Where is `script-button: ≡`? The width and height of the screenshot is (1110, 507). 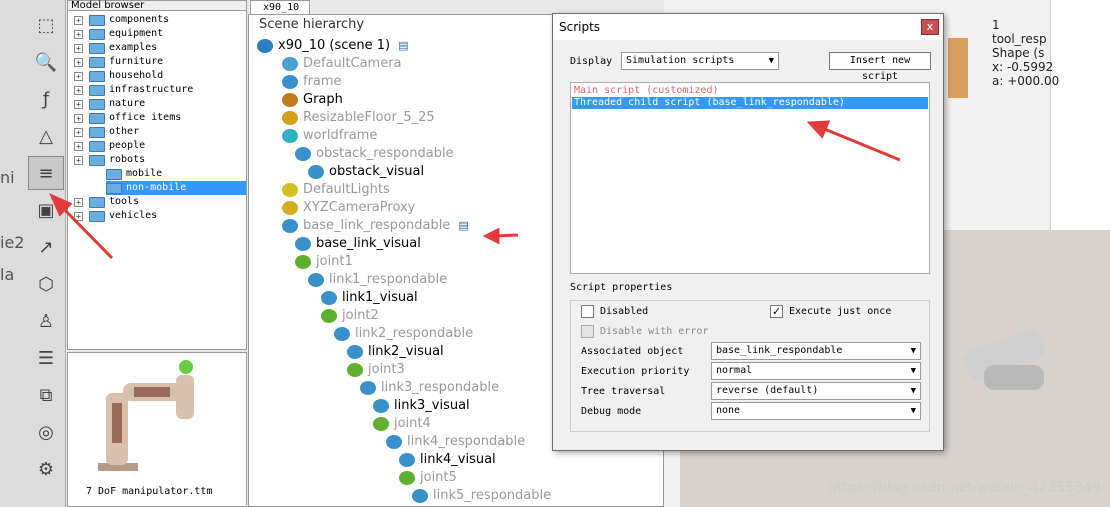
script-button: ≡ is located at coordinates (46, 173).